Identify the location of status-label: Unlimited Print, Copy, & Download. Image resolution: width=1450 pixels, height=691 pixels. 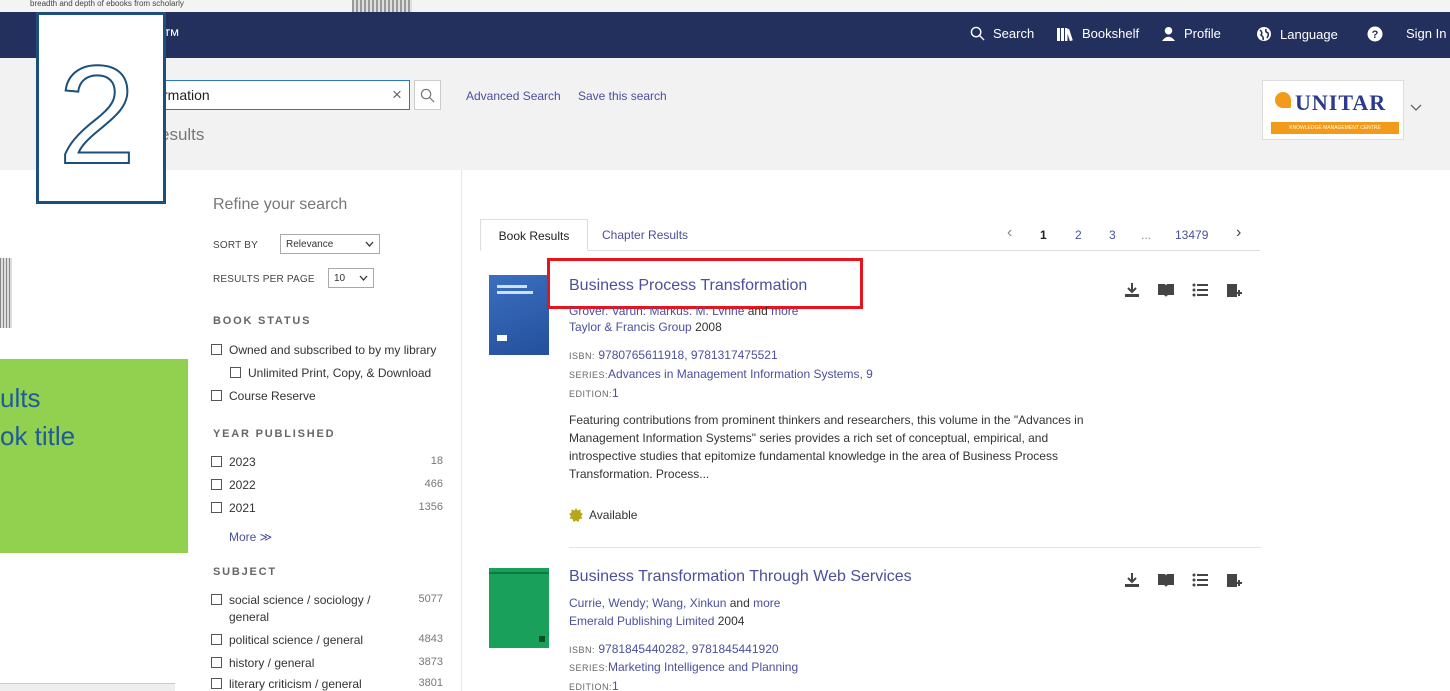
(340, 373).